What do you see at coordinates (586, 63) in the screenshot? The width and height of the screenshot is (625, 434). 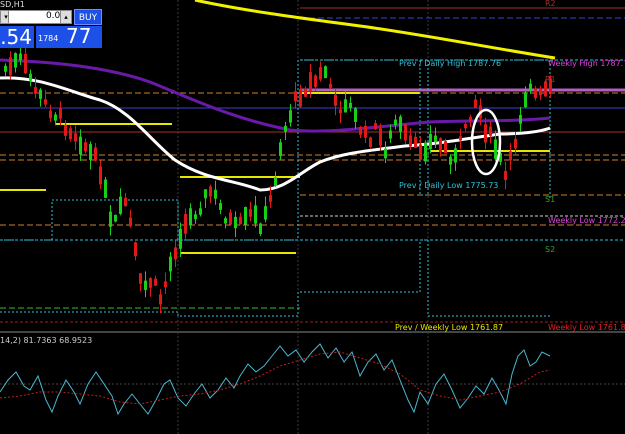 I see `weekly-high-label: Weekly High 1787.76` at bounding box center [586, 63].